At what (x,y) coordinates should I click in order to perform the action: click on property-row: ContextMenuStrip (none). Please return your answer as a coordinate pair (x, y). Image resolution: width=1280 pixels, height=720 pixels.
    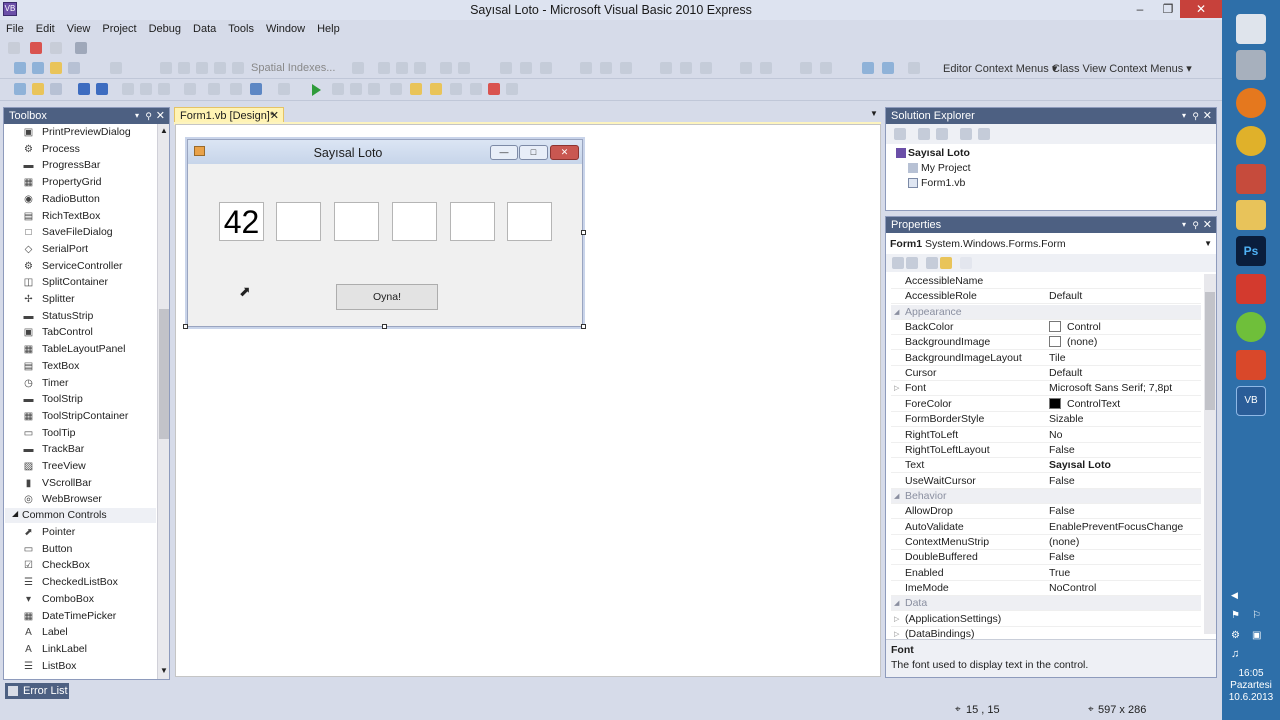
    Looking at the image, I should click on (1046, 542).